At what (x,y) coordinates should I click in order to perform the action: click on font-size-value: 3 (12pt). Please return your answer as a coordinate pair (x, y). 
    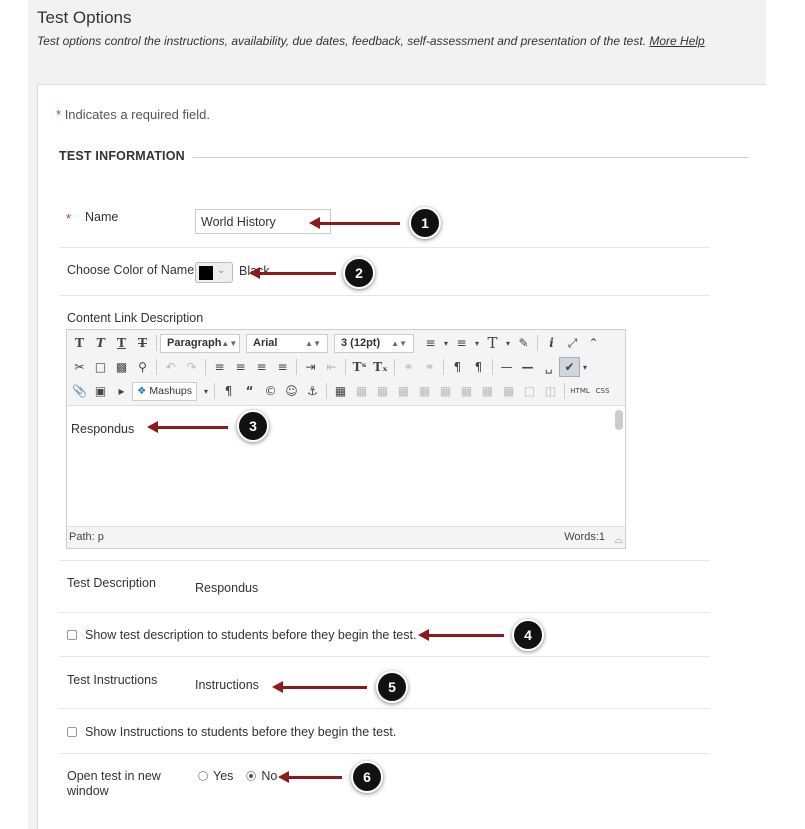
    Looking at the image, I should click on (361, 343).